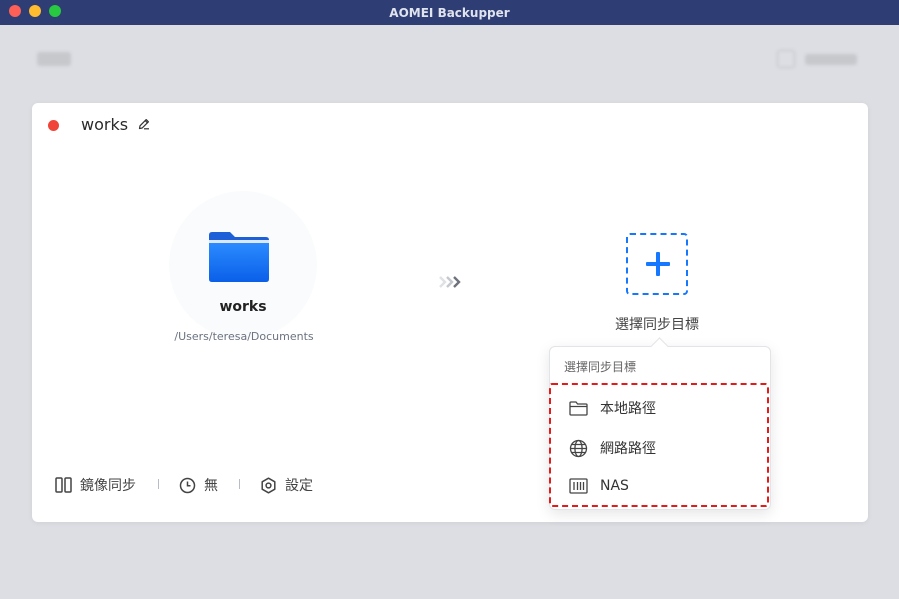 Image resolution: width=899 pixels, height=599 pixels. I want to click on menu-item-label: NAS, so click(614, 486).